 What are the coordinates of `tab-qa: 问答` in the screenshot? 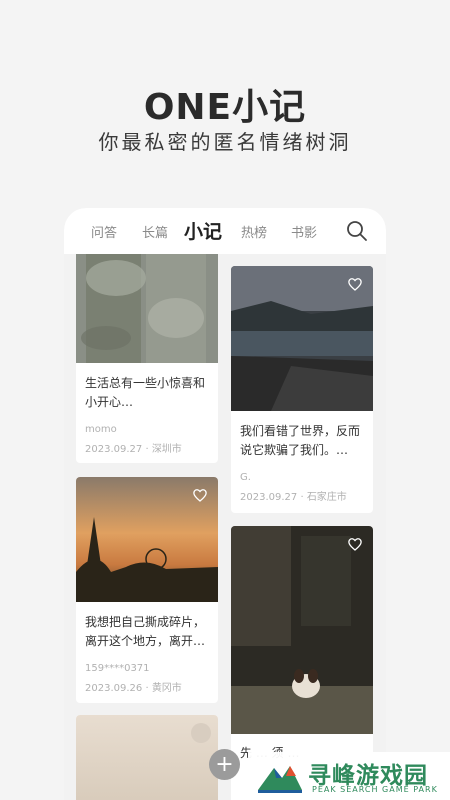 It's located at (104, 231).